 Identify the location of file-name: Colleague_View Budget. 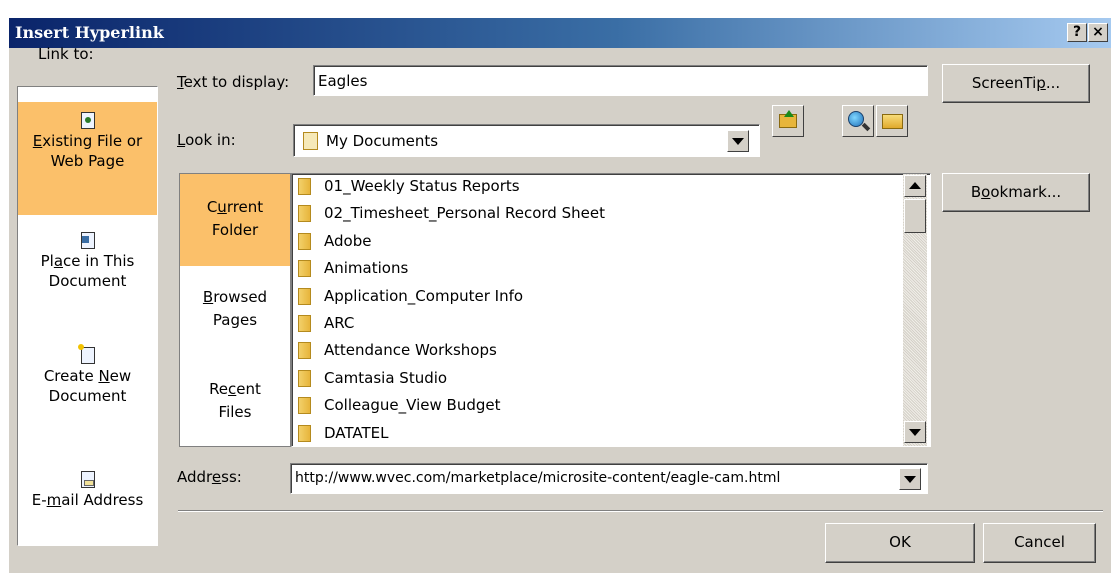
(412, 405).